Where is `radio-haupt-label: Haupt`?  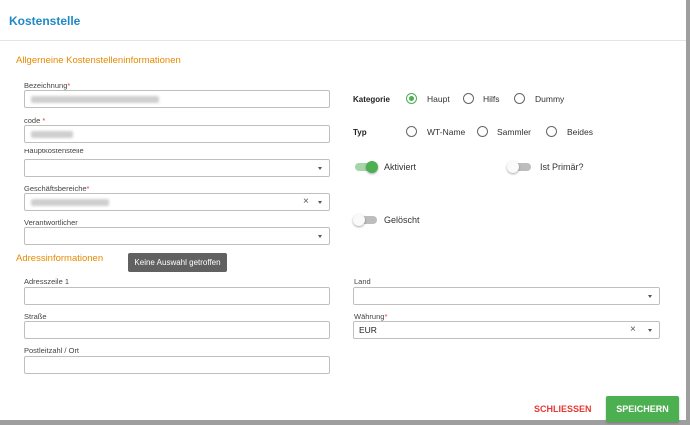 radio-haupt-label: Haupt is located at coordinates (438, 99).